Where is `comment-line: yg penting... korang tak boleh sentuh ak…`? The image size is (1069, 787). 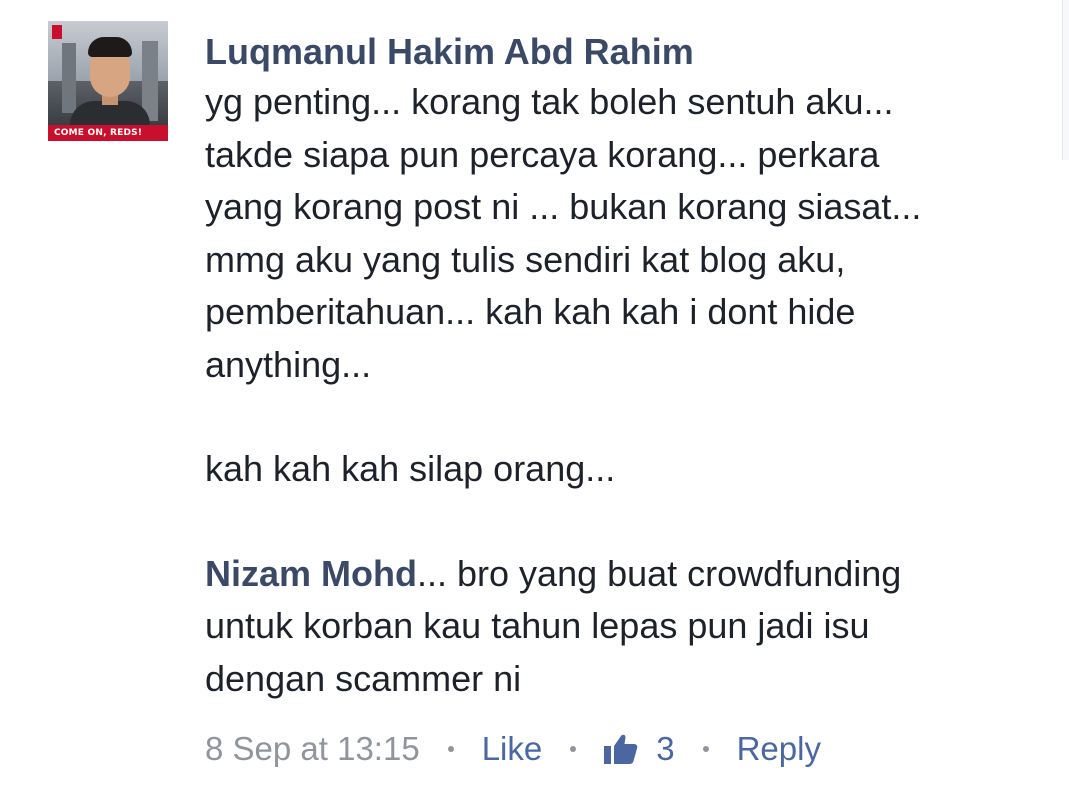
comment-line: yg penting... korang tak boleh sentuh ak… is located at coordinates (549, 101).